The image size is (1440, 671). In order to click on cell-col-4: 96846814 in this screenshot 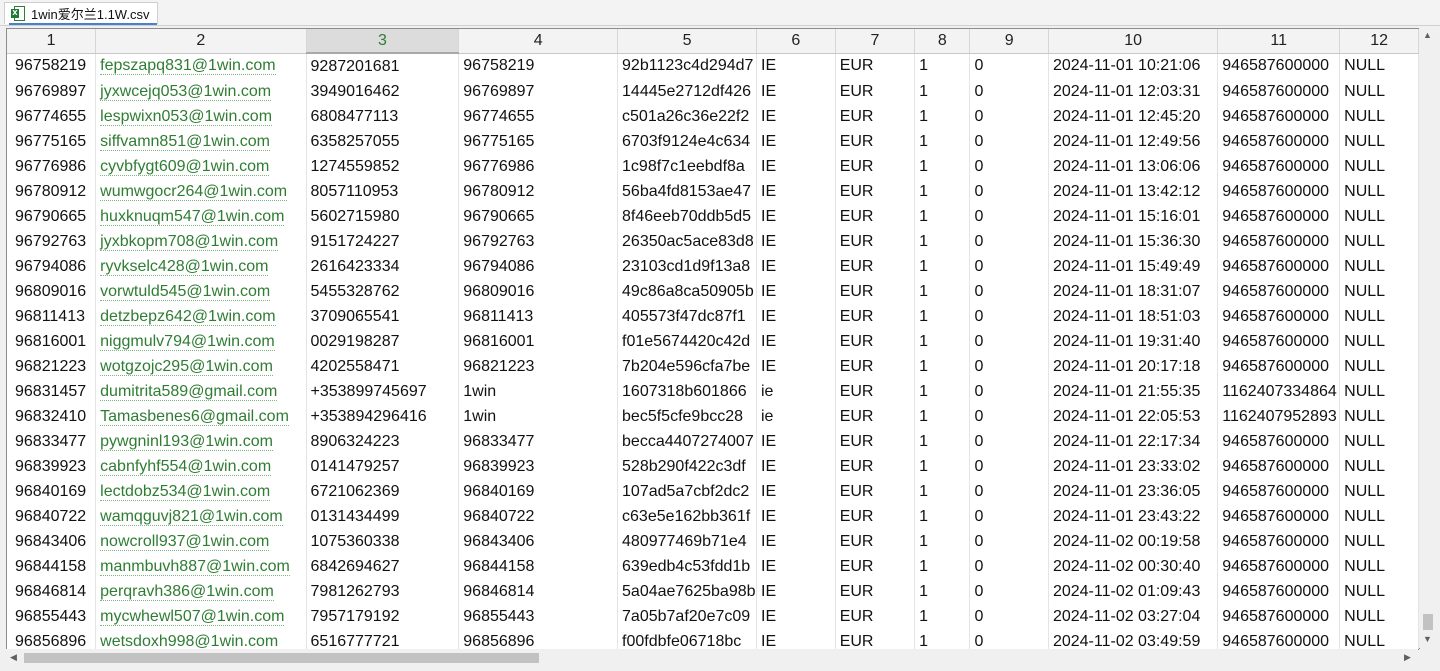, I will do `click(538, 591)`.